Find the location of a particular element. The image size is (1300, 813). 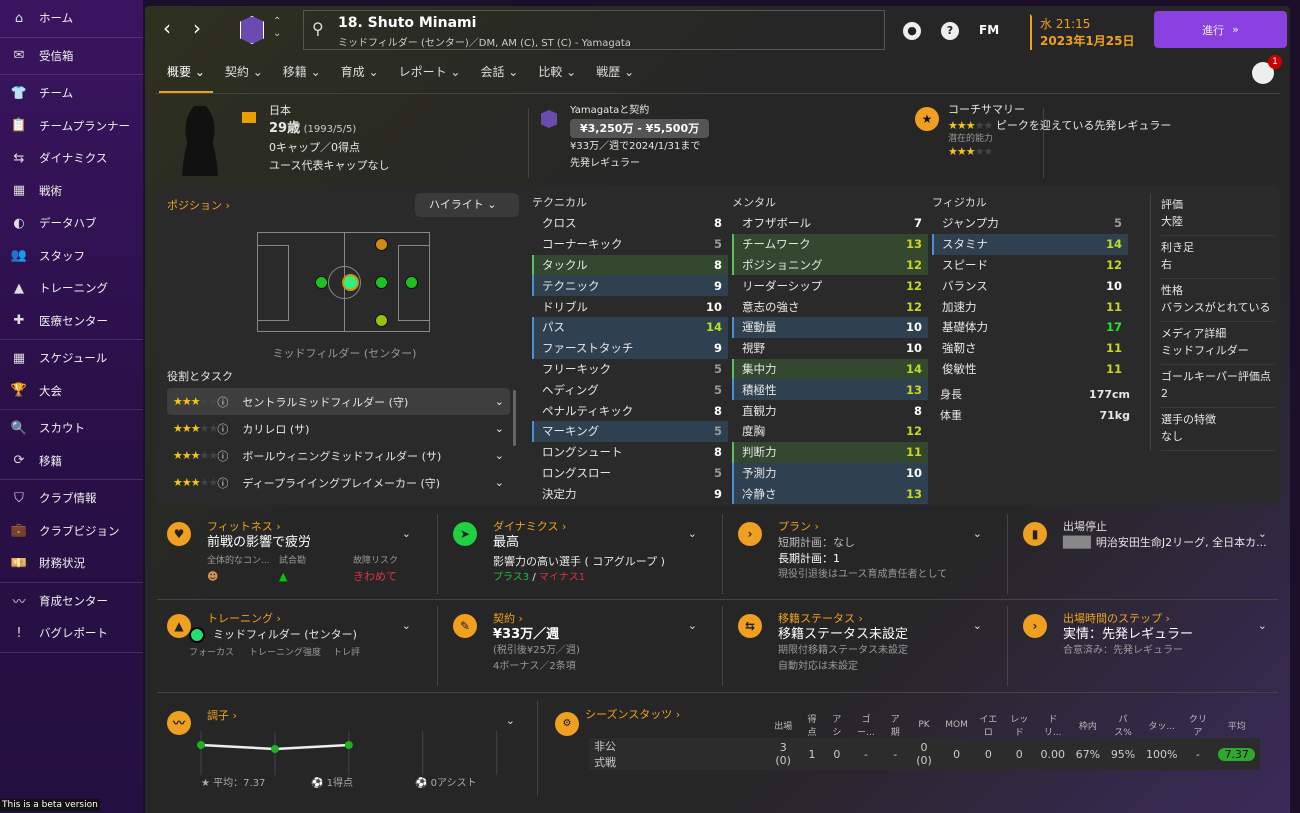

sidebar-item: 🏆 大会 is located at coordinates (71, 391).